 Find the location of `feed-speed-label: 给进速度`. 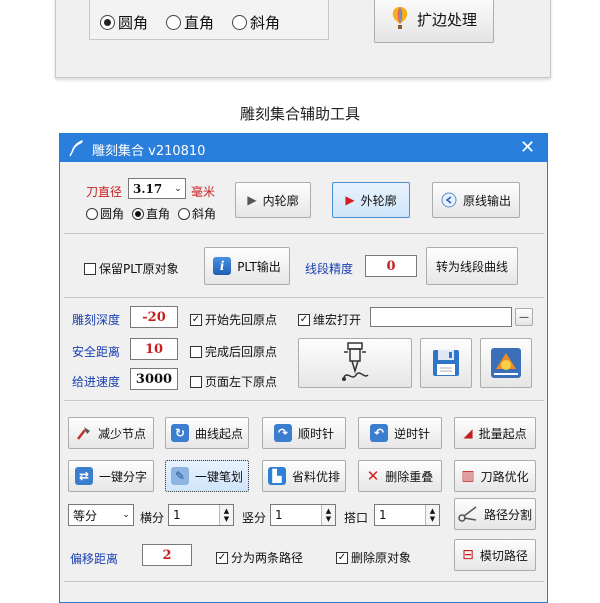

feed-speed-label: 给进速度 is located at coordinates (96, 382).